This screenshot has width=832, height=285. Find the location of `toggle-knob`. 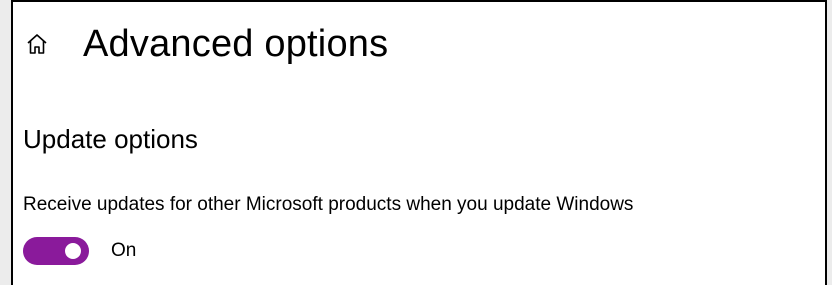

toggle-knob is located at coordinates (73, 251).